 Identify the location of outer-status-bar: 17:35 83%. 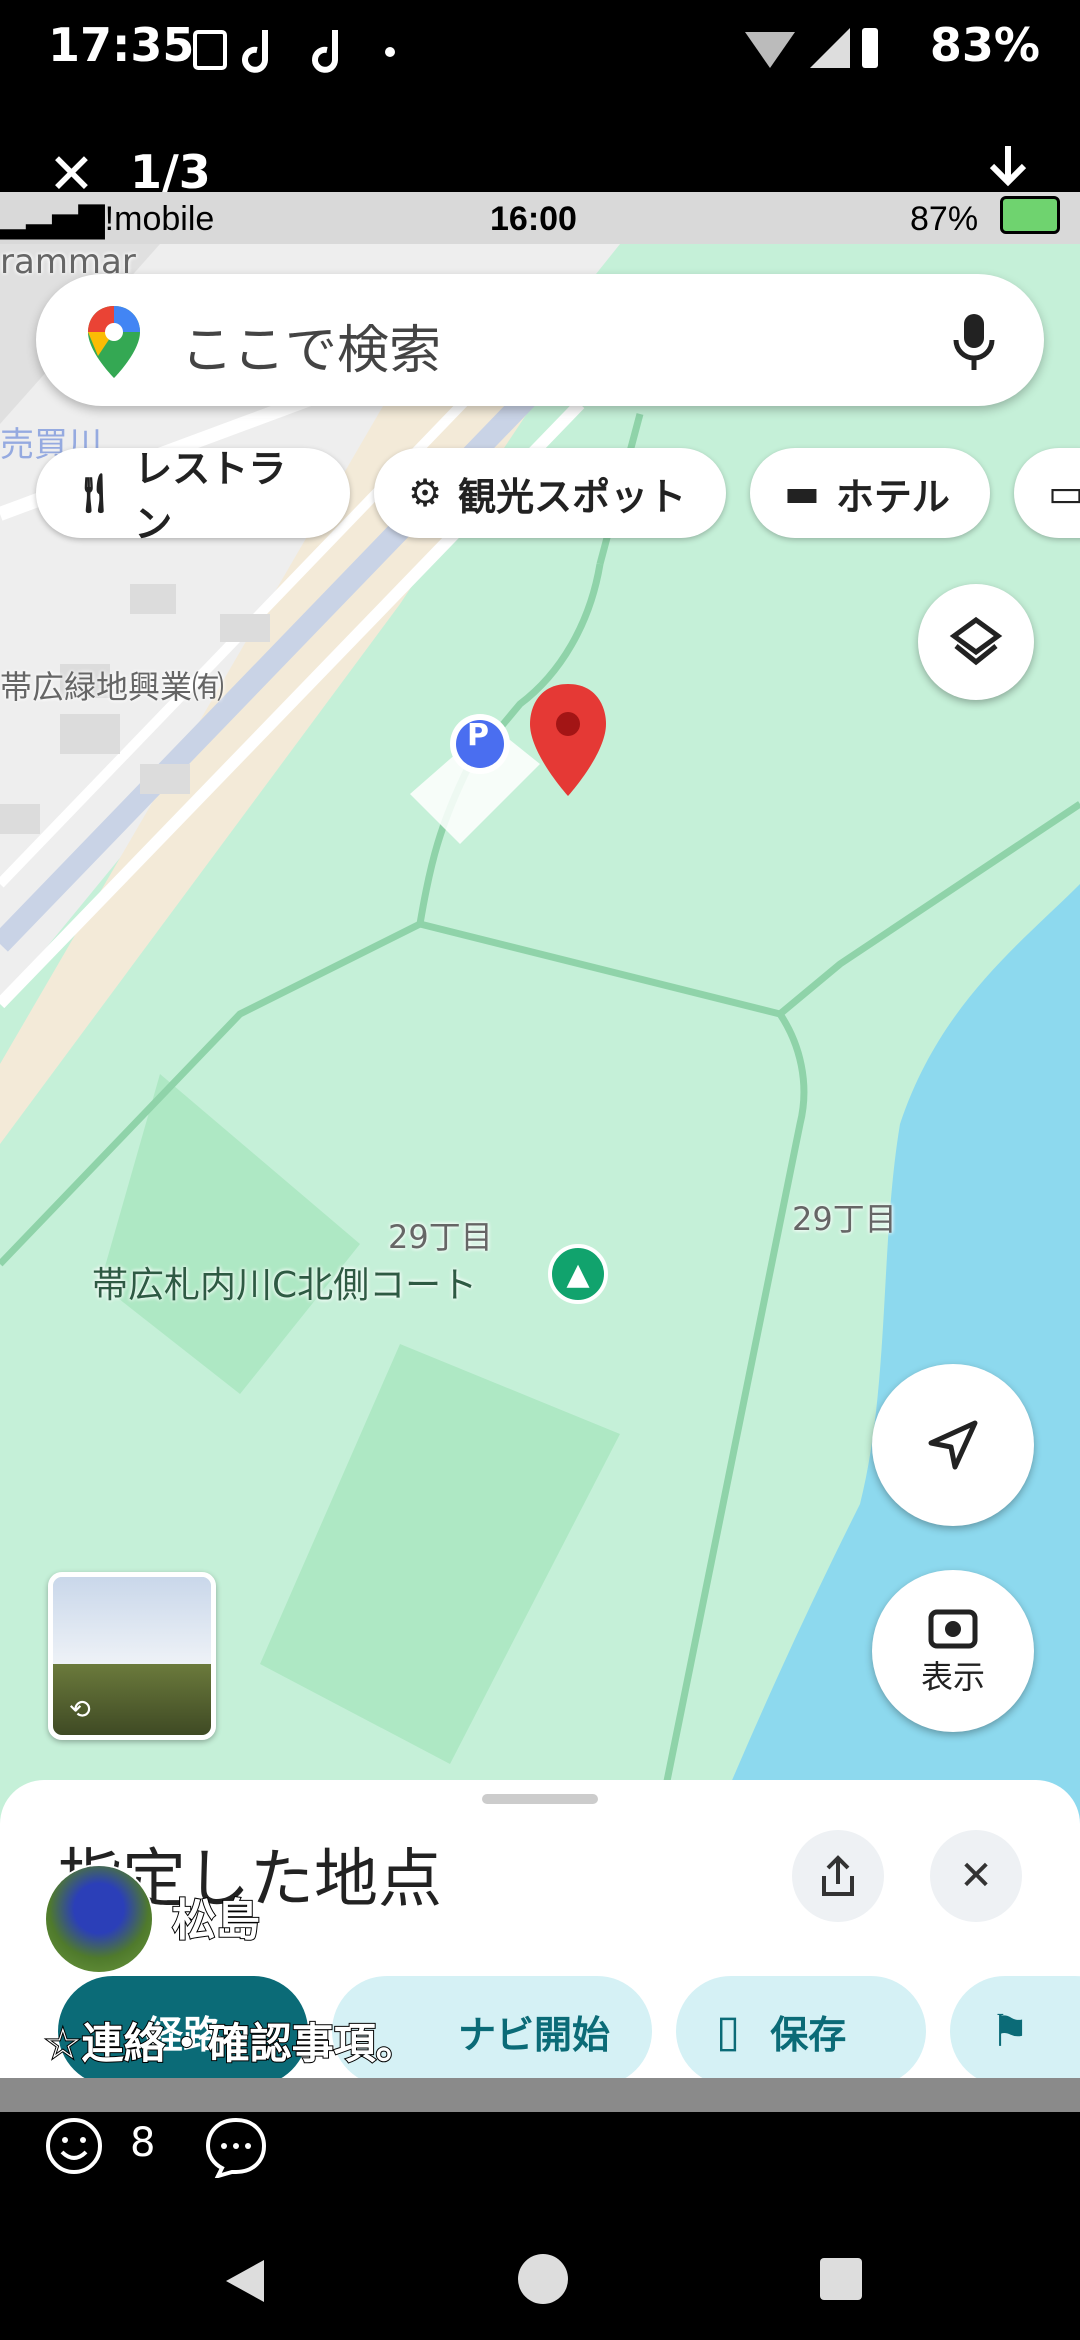
(540, 50).